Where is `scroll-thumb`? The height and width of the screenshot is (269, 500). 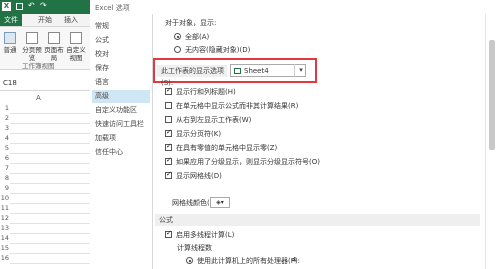 scroll-thumb is located at coordinates (492, 95).